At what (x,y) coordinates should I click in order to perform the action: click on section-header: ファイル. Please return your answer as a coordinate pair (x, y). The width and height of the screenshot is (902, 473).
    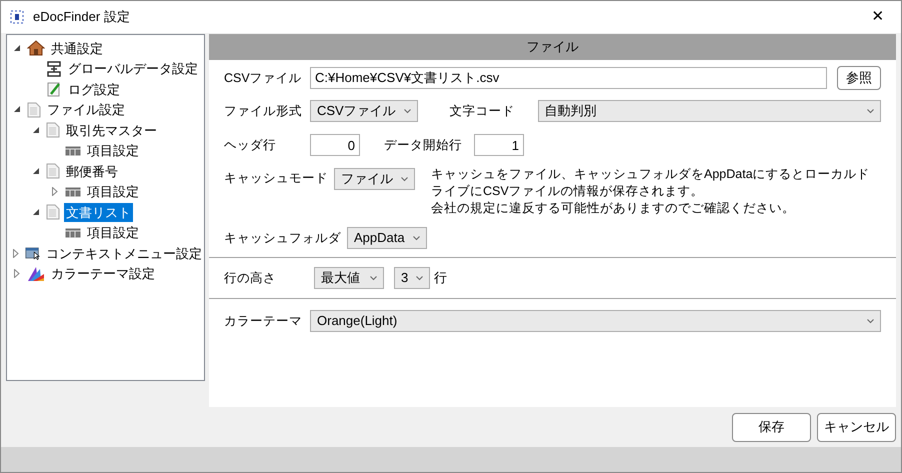
    Looking at the image, I should click on (552, 47).